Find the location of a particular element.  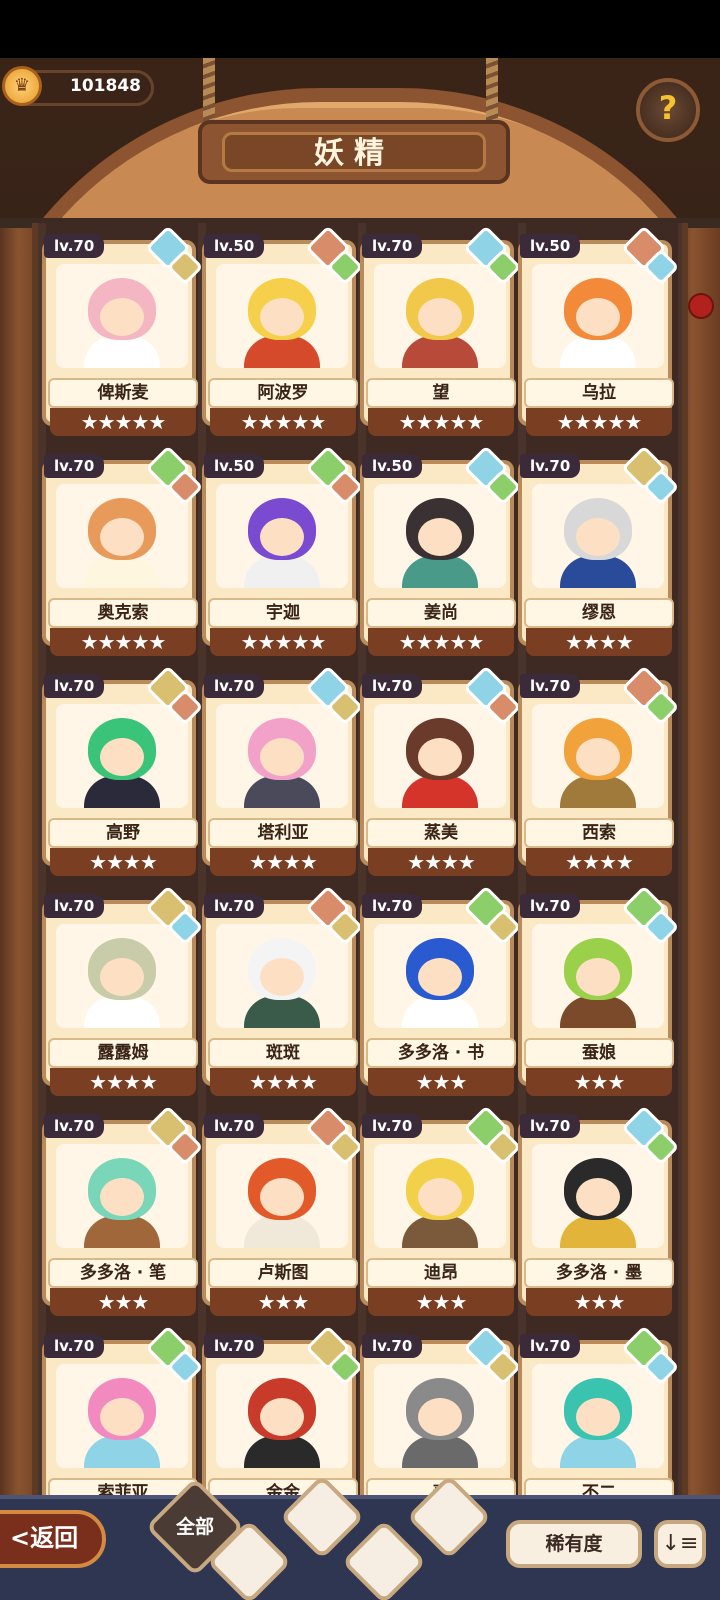

fairy-name: 多多洛 · 书 is located at coordinates (441, 1053).